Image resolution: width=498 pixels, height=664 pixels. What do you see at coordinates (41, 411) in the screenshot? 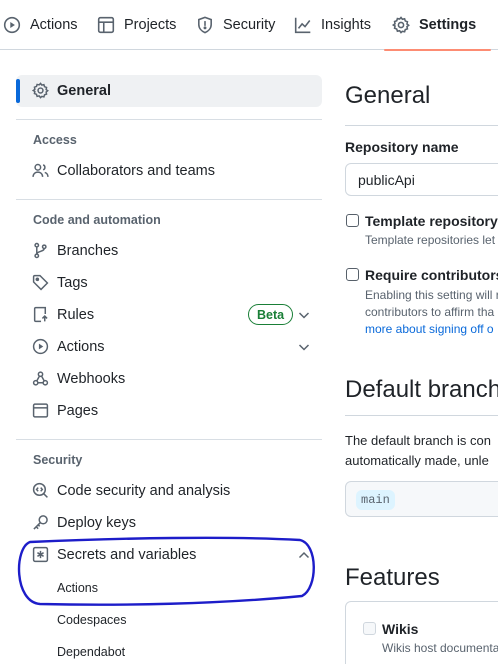
I see `browser-icon` at bounding box center [41, 411].